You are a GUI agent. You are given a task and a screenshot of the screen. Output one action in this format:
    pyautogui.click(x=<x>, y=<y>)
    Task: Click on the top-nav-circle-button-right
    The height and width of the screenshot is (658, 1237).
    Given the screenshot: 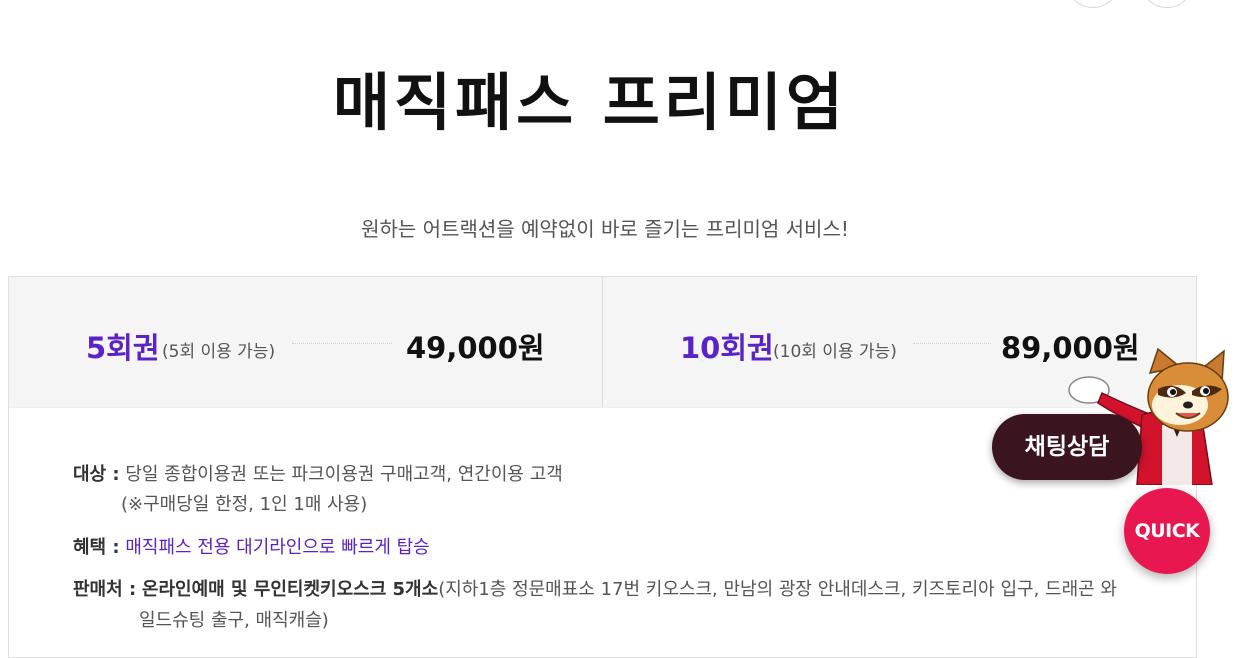 What is the action you would take?
    pyautogui.click(x=1167, y=4)
    